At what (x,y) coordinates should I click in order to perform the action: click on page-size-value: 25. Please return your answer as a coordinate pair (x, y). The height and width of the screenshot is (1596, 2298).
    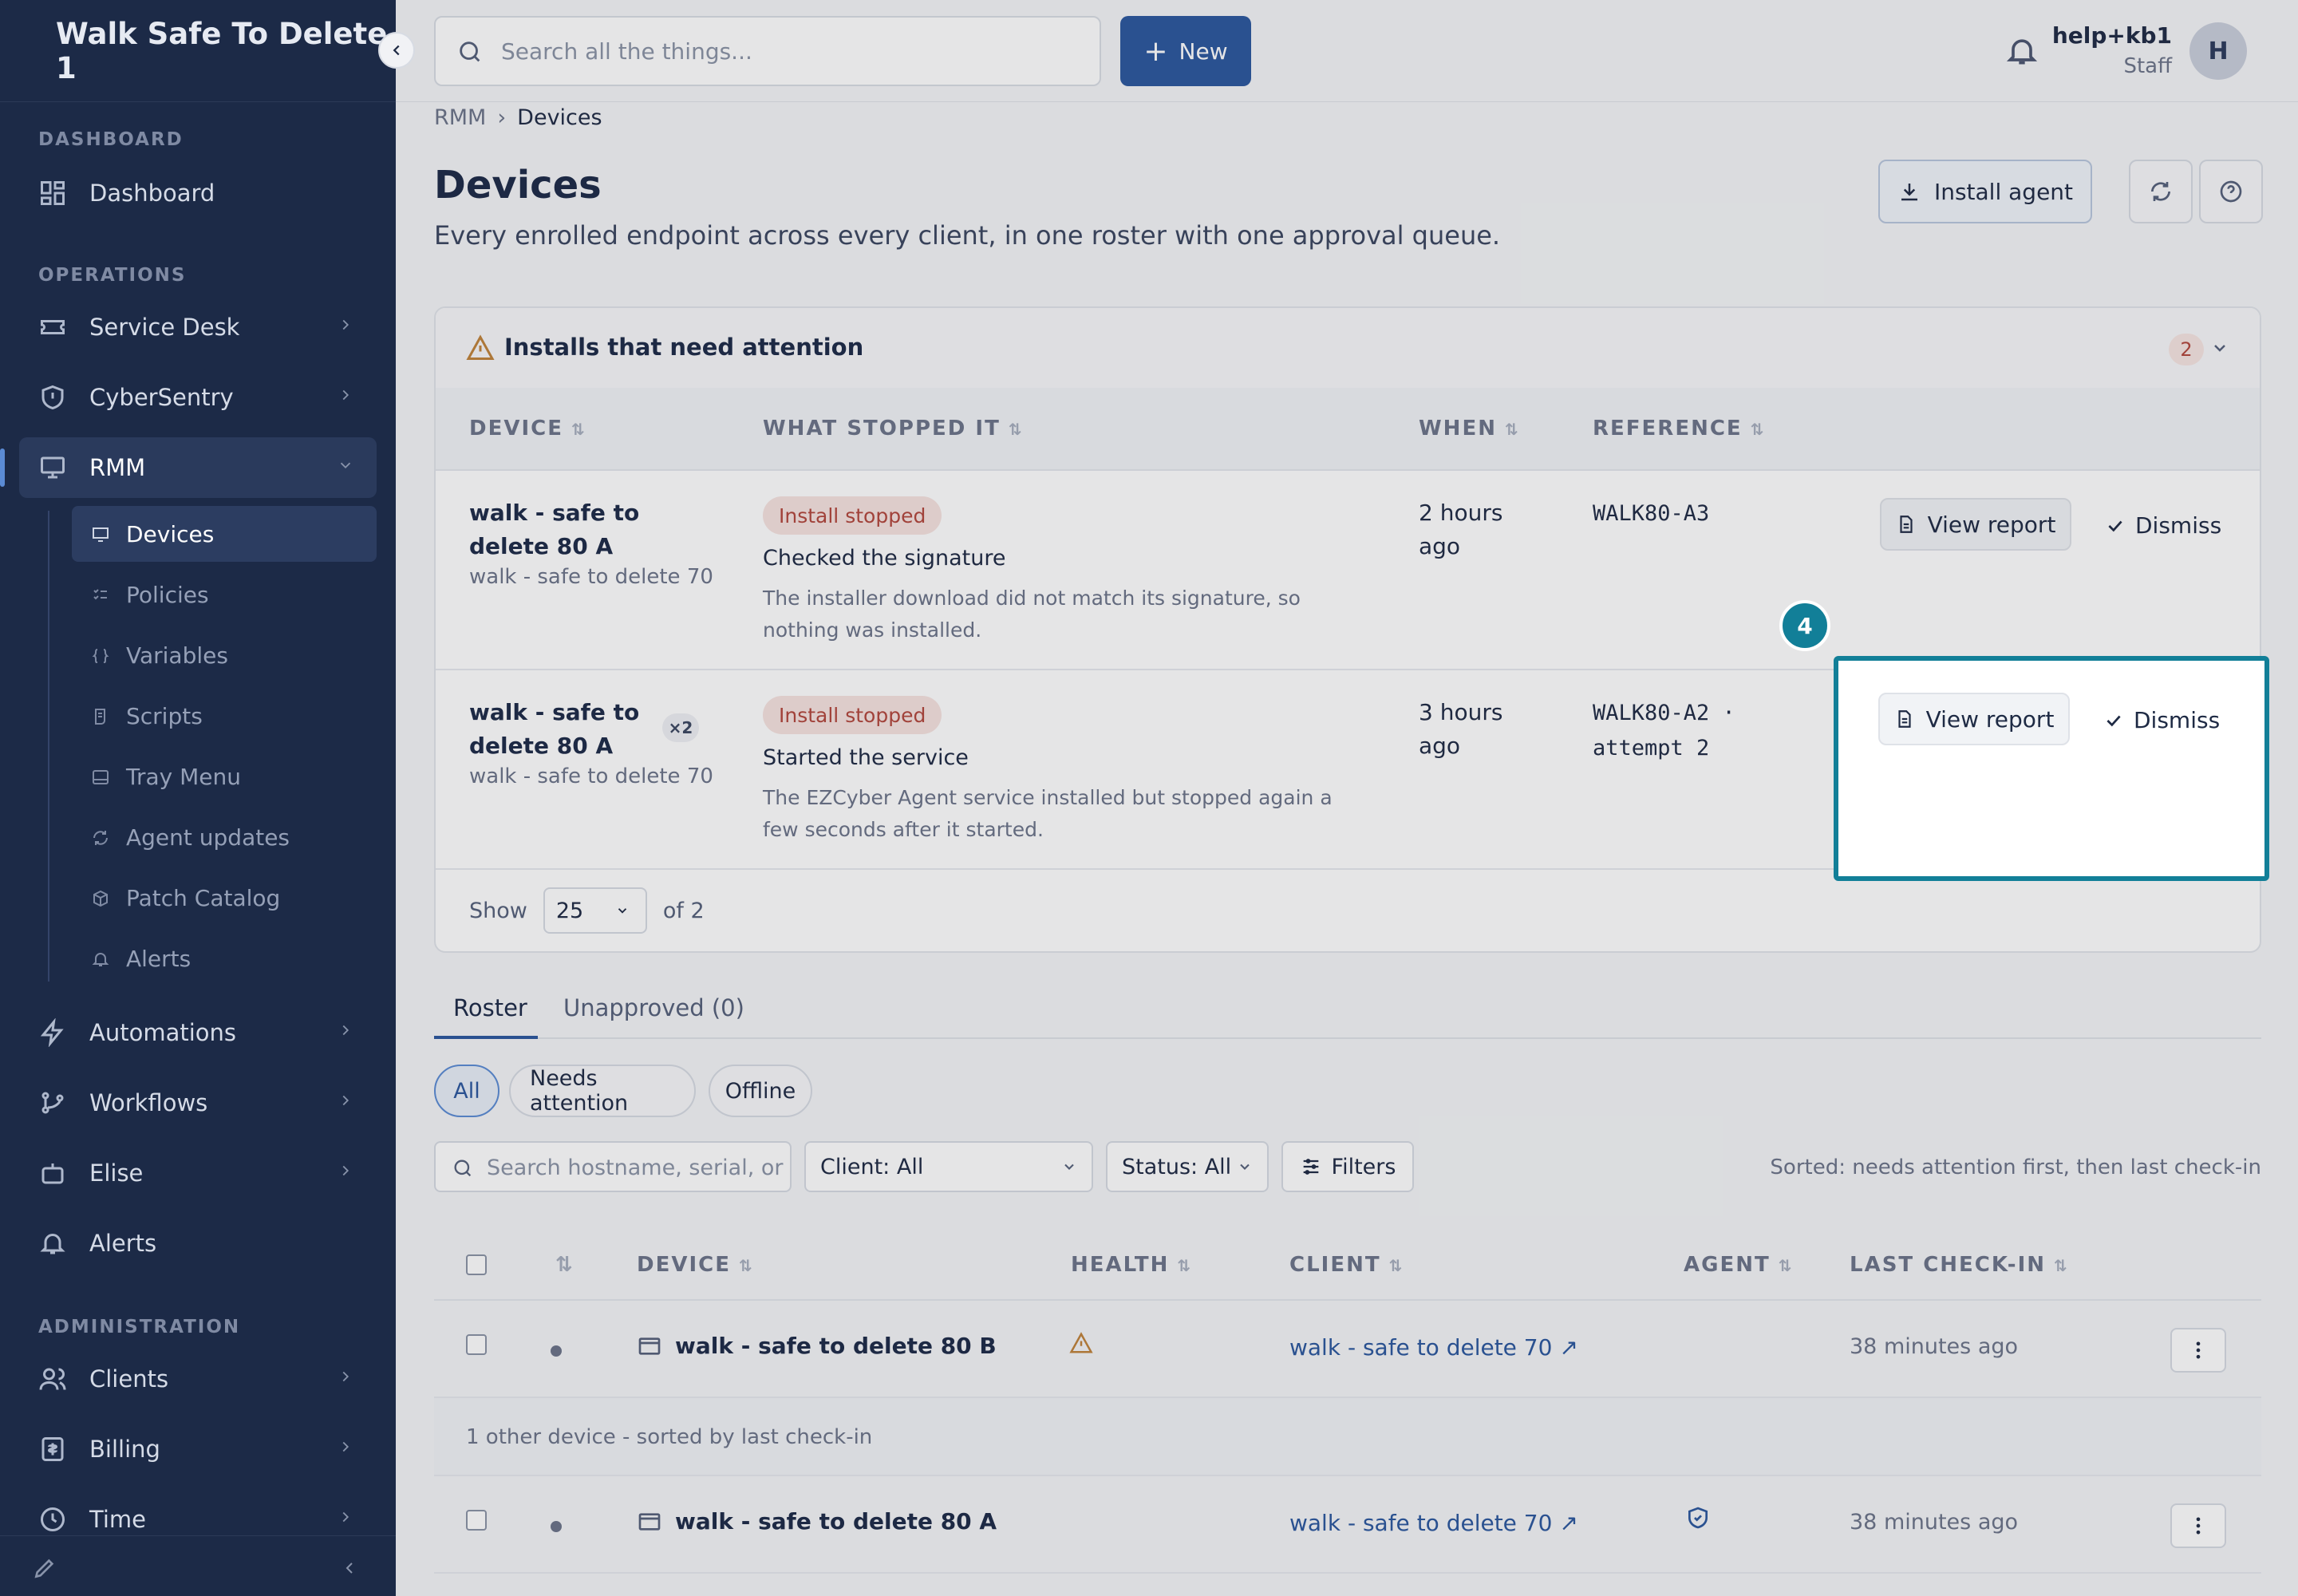
    Looking at the image, I should click on (570, 910).